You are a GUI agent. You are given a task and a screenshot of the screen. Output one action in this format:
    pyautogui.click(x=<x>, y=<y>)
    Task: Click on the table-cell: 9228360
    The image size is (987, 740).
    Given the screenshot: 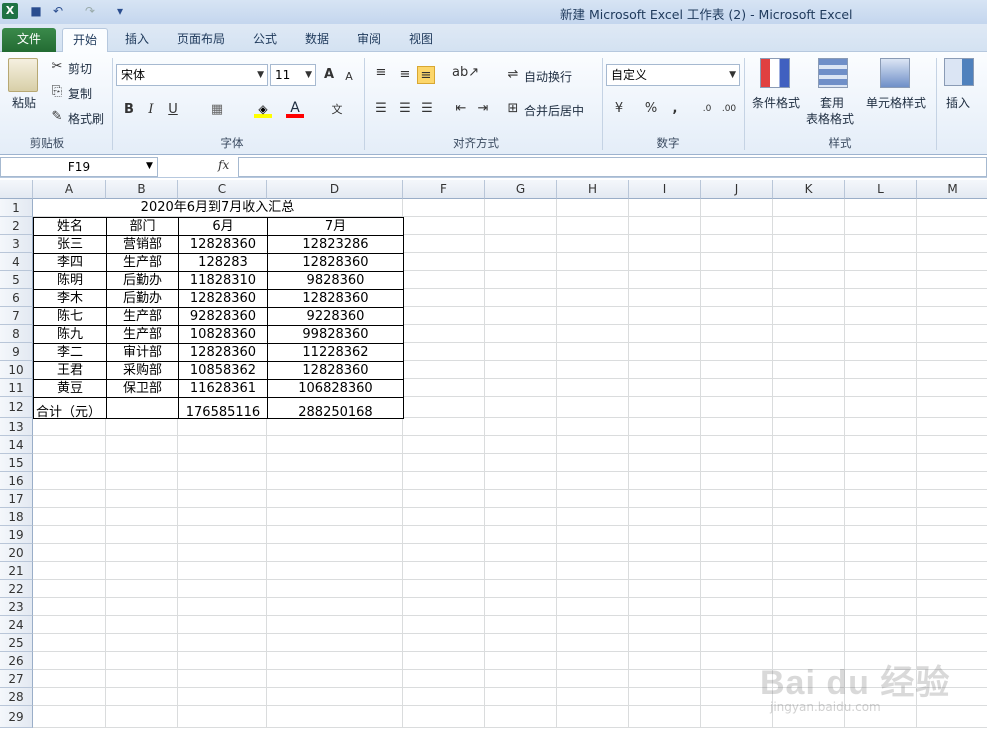 What is the action you would take?
    pyautogui.click(x=335, y=316)
    